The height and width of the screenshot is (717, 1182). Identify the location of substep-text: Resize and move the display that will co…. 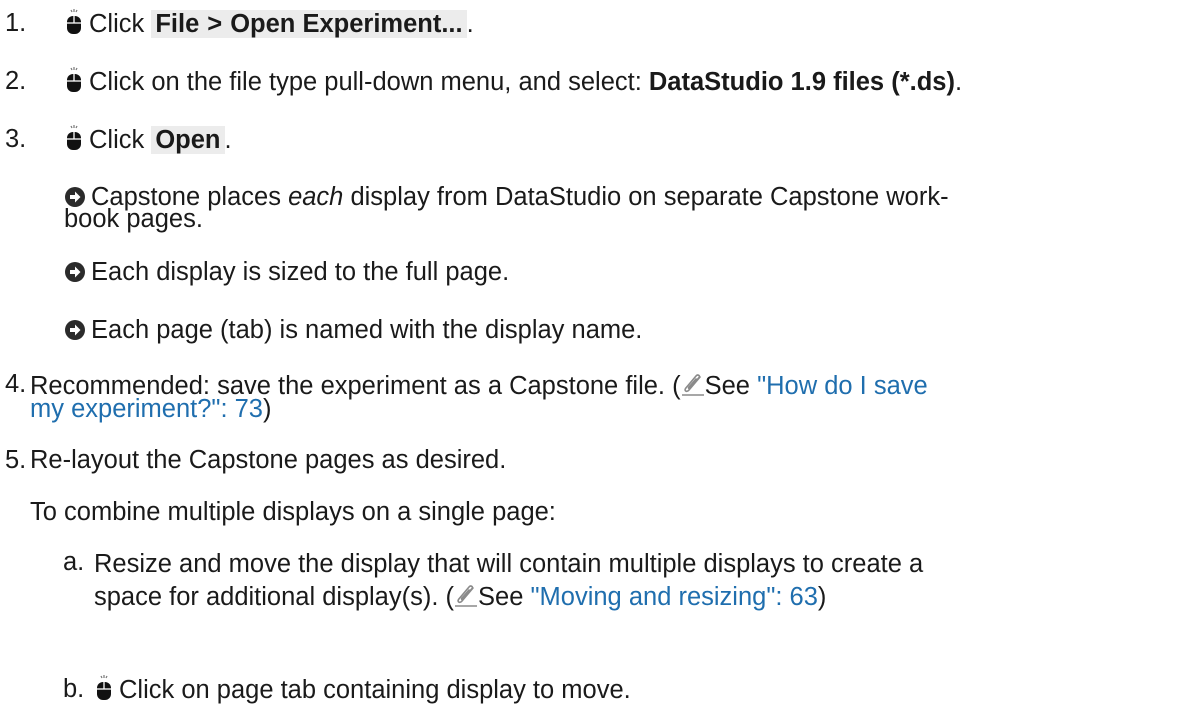
(508, 581).